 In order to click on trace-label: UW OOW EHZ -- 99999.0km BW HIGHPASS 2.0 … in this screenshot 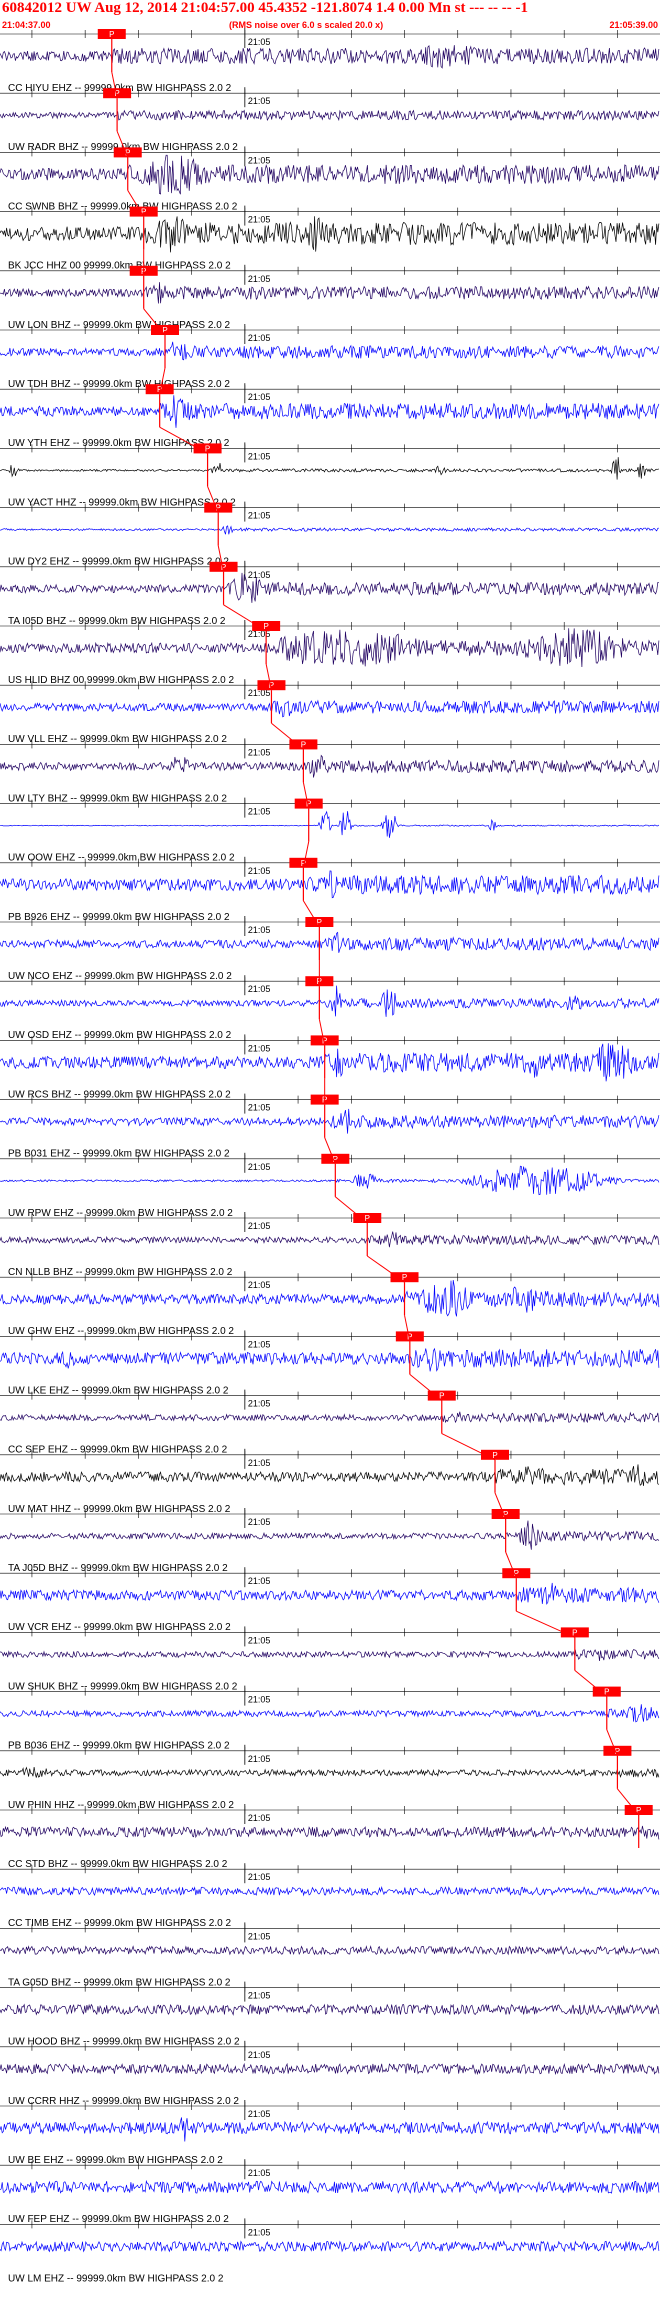, I will do `click(121, 858)`.